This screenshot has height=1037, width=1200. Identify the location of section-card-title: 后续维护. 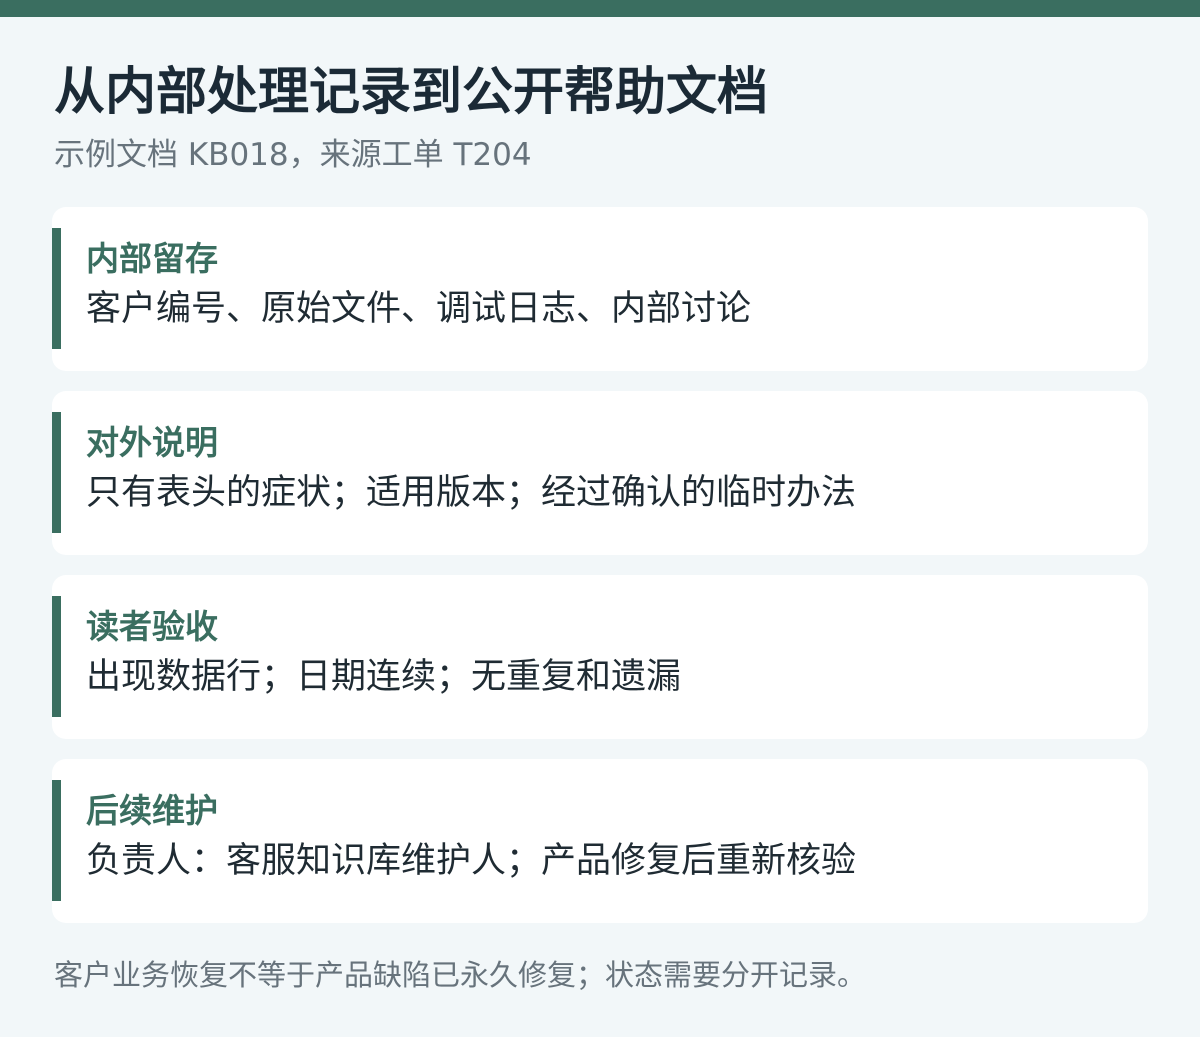
(152, 810).